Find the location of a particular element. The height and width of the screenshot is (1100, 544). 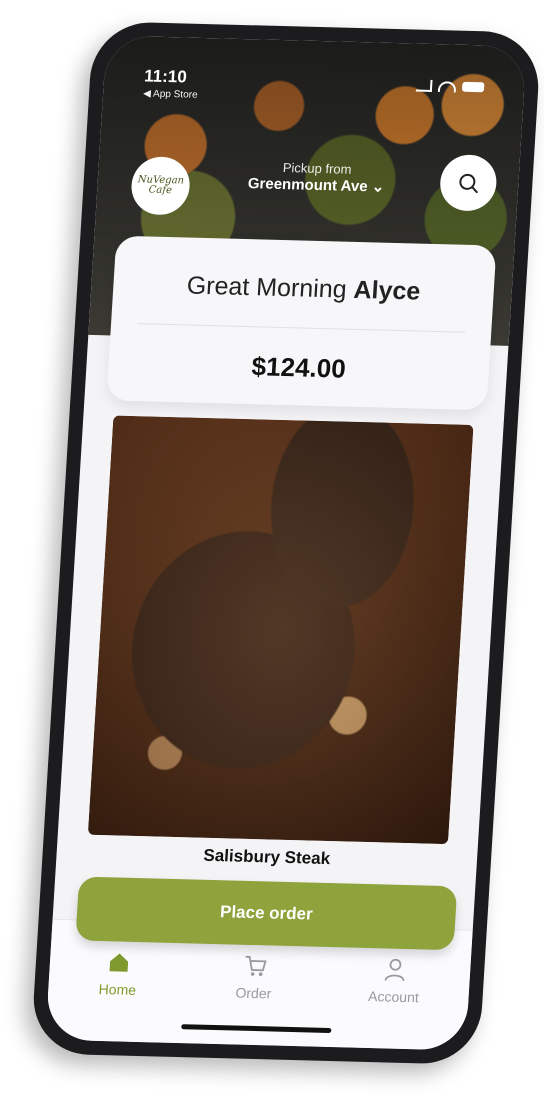

user-icon is located at coordinates (394, 970).